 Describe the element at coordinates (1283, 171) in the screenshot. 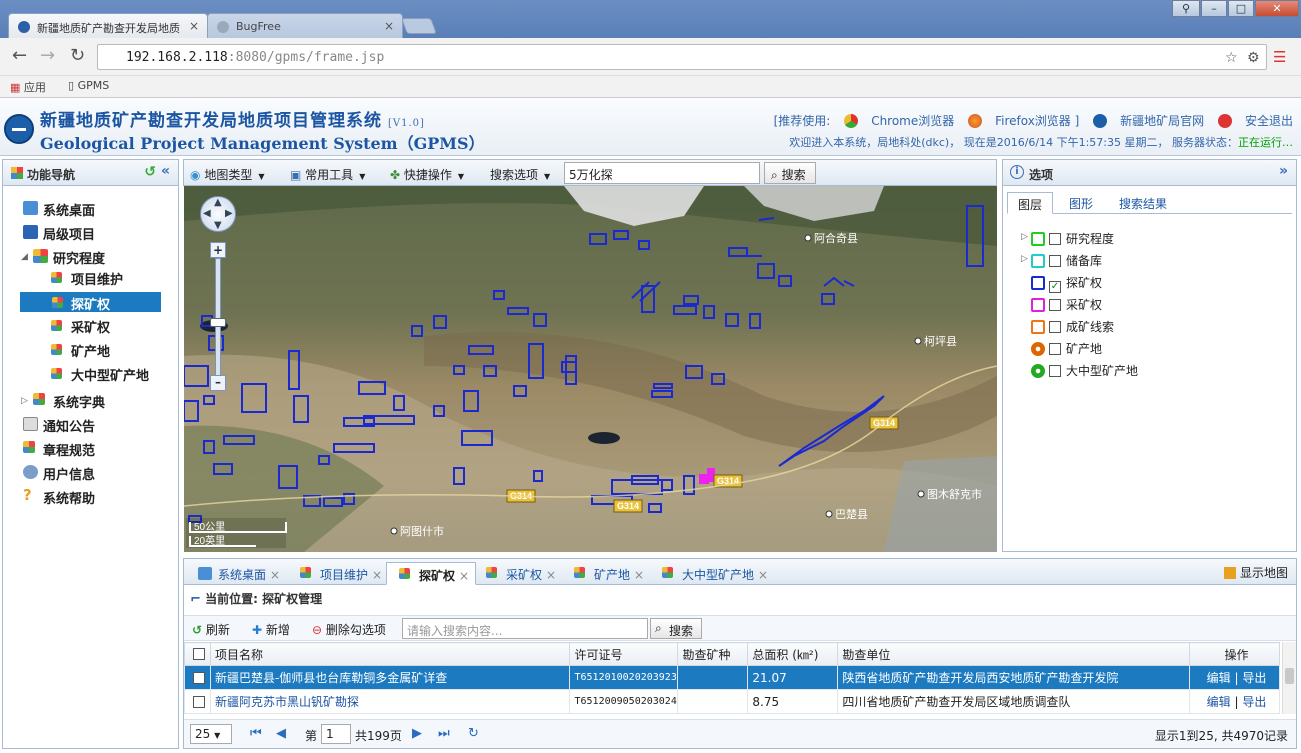

I see `expand-right-icon: »` at that location.